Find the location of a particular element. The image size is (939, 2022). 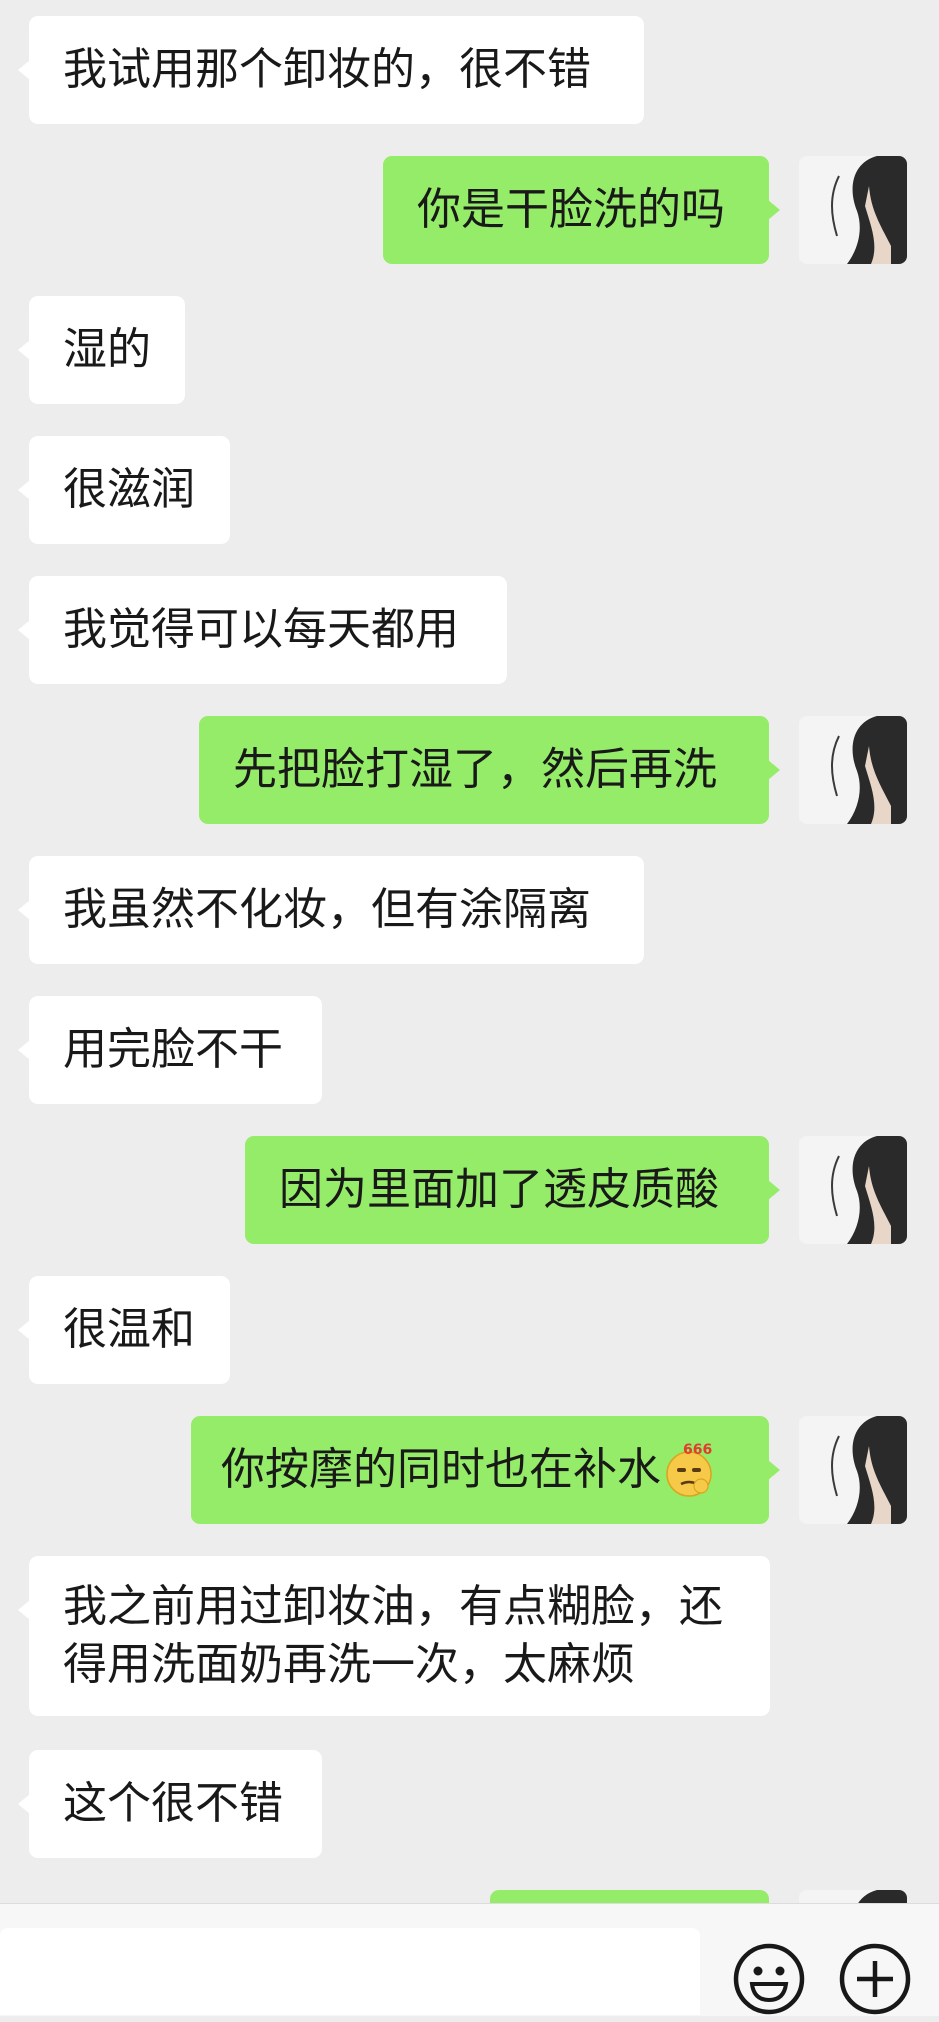

emoji-button is located at coordinates (769, 1979).